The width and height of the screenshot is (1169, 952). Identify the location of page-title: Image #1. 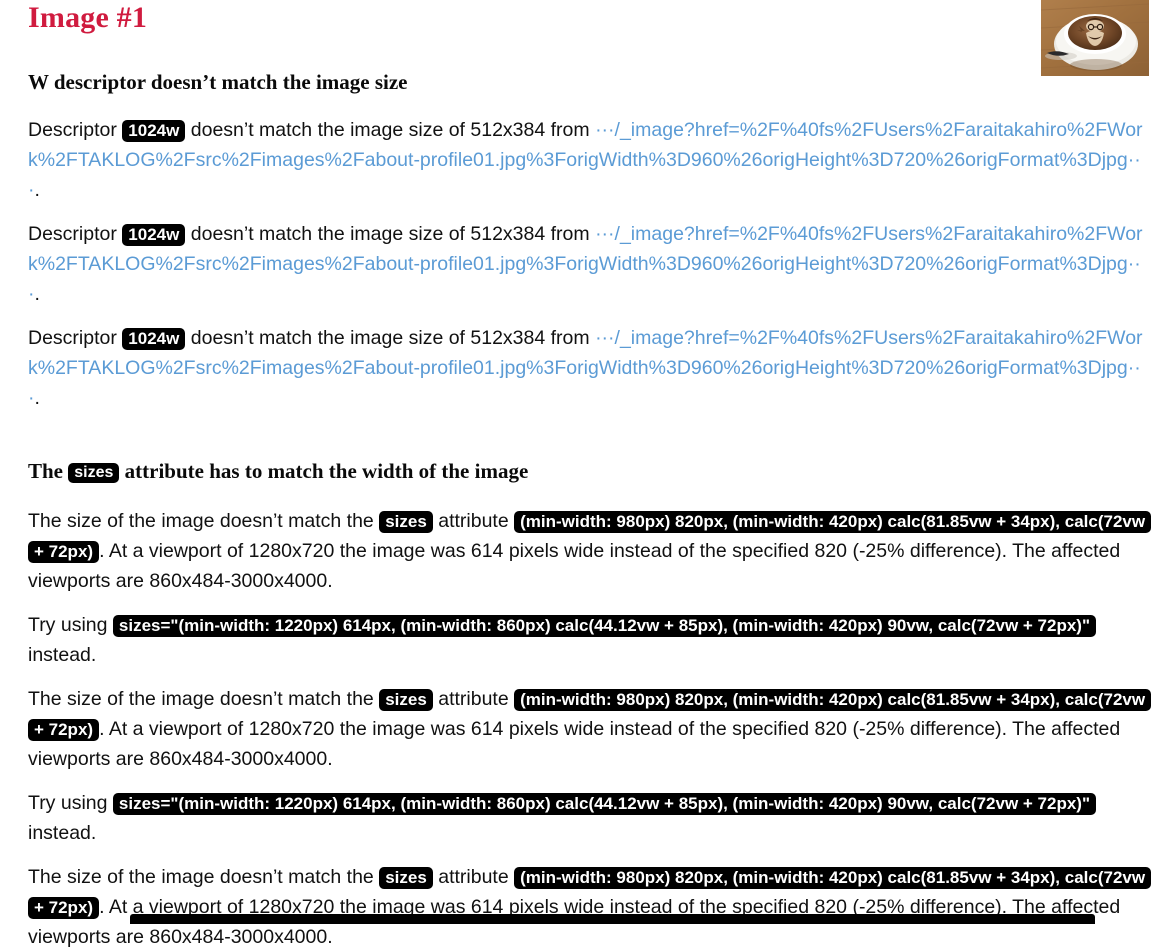
(88, 17).